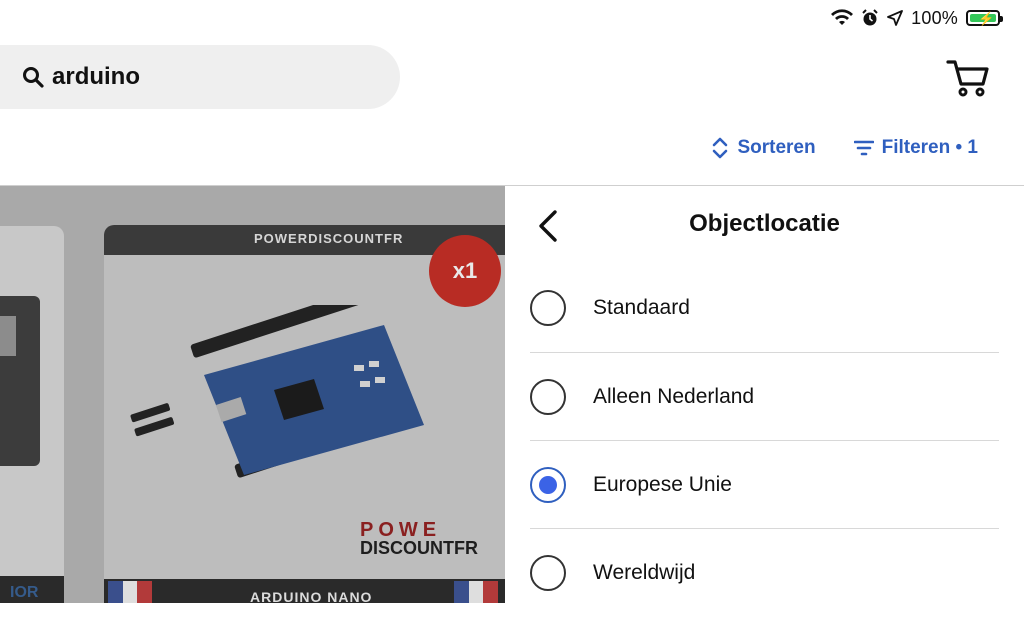 The image size is (1024, 617). Describe the element at coordinates (968, 78) in the screenshot. I see `cart-icon` at that location.